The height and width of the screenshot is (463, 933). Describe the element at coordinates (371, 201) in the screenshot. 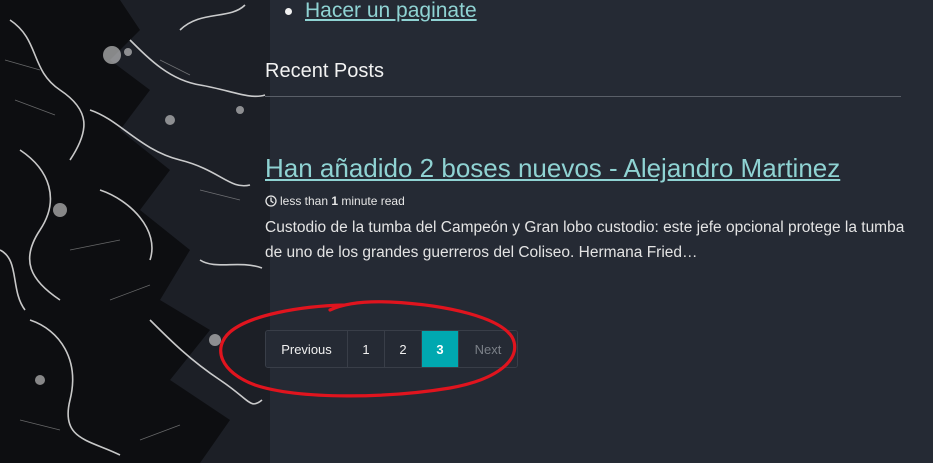

I see `read-time-suffix: minute read` at that location.